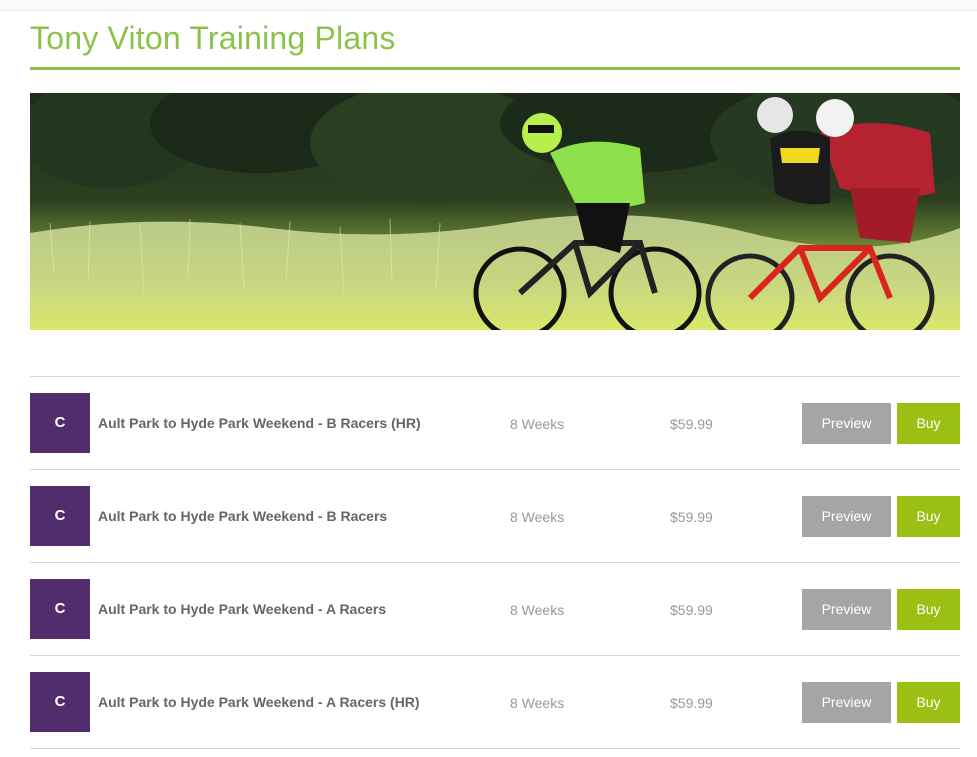 Image resolution: width=977 pixels, height=757 pixels. I want to click on page-title: Tony Viton Training Plans, so click(213, 38).